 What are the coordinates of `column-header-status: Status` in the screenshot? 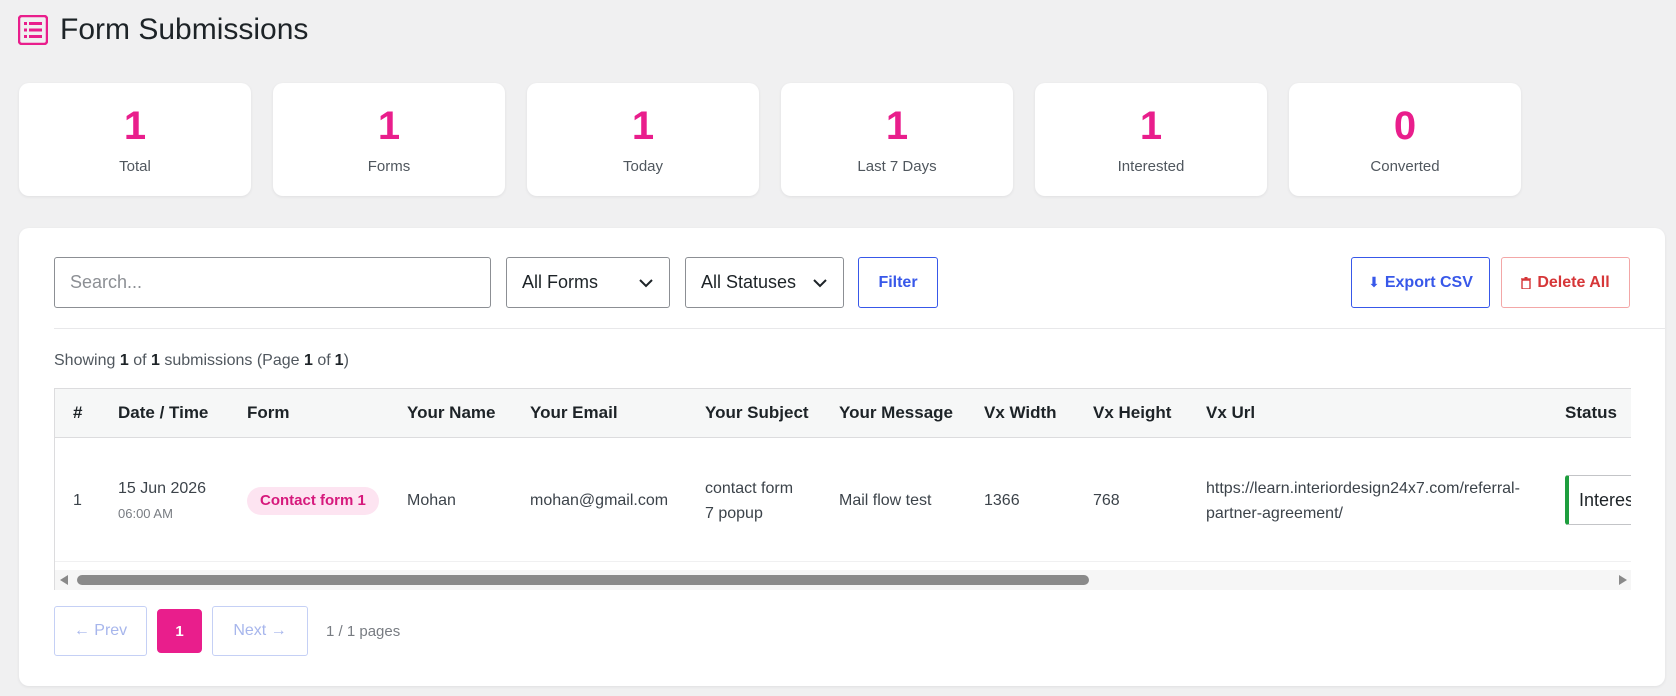 It's located at (1591, 413).